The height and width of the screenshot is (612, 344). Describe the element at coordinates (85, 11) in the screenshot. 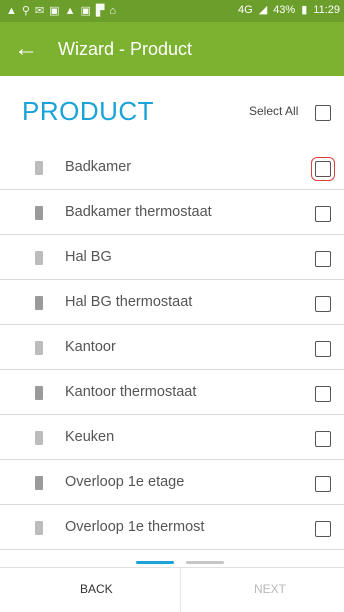

I see `media-icon: ▣` at that location.